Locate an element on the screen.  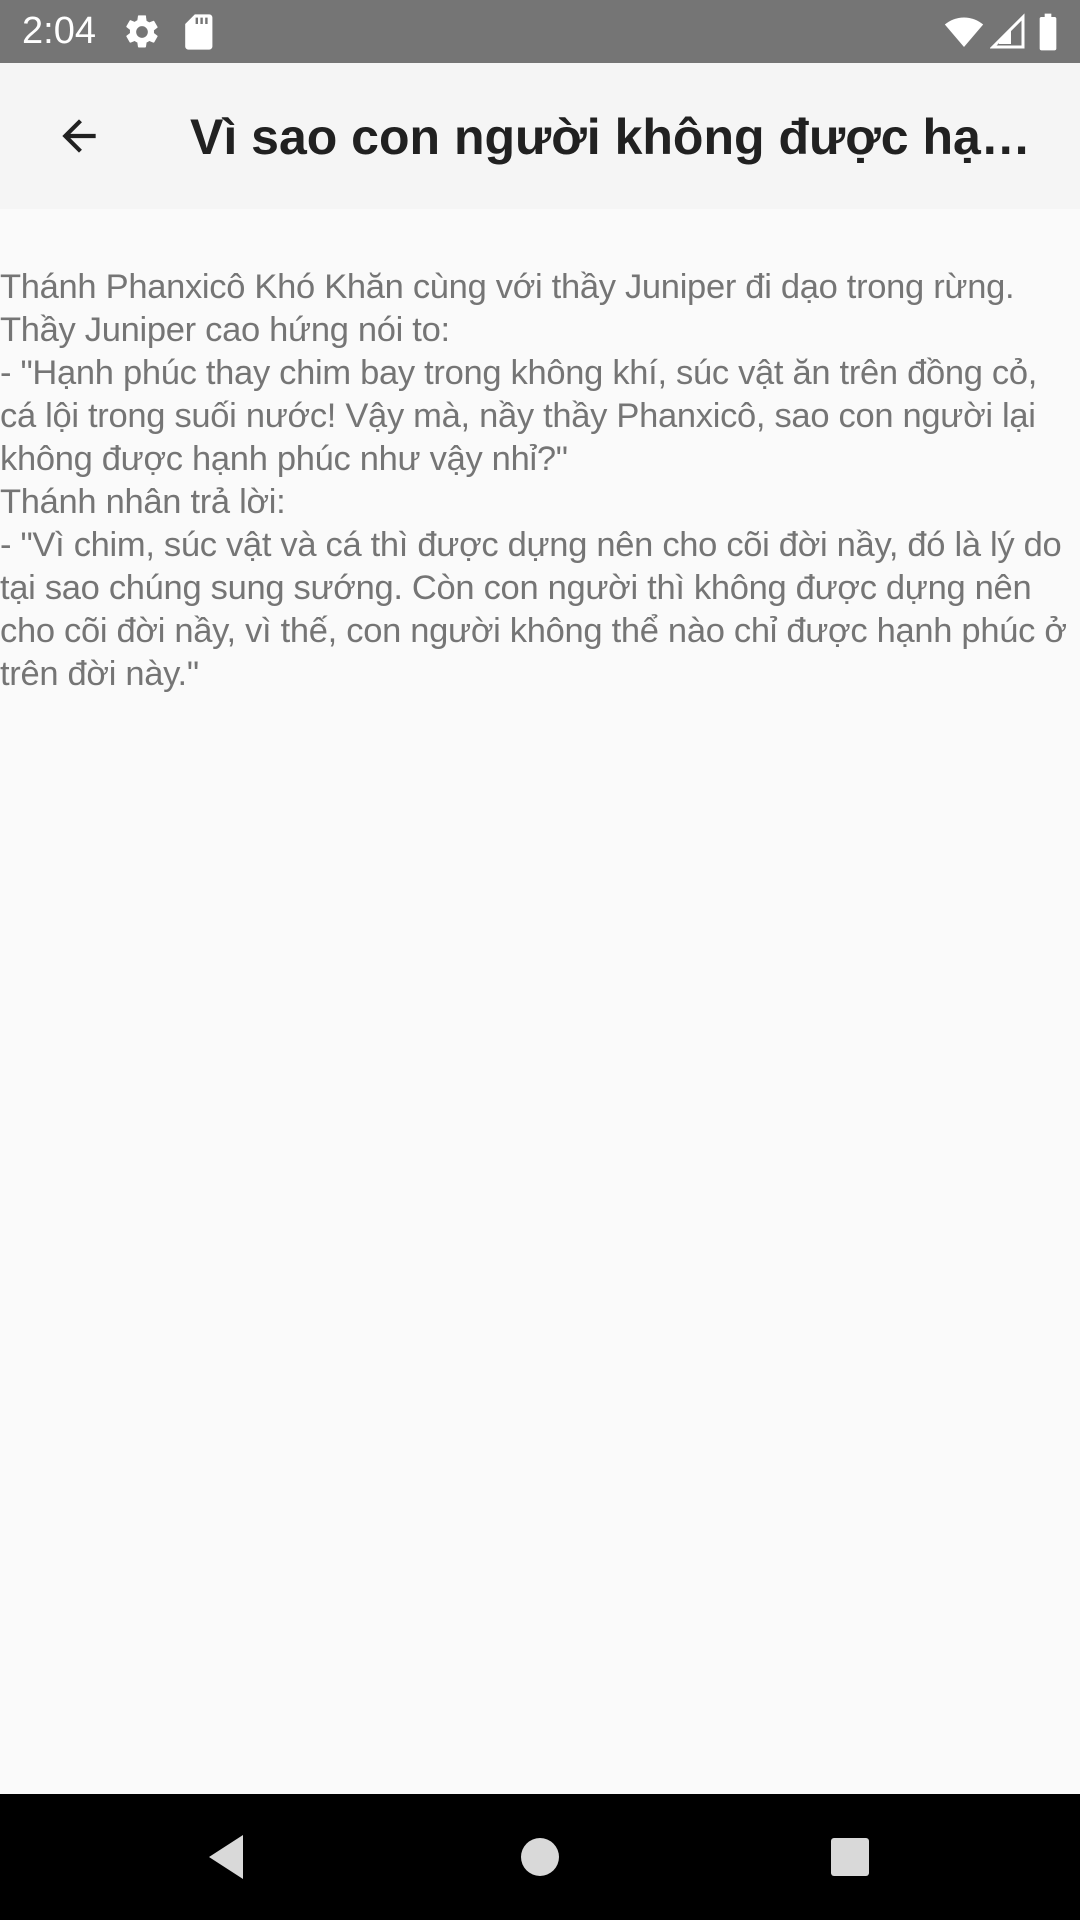
navigation-bar is located at coordinates (540, 1857).